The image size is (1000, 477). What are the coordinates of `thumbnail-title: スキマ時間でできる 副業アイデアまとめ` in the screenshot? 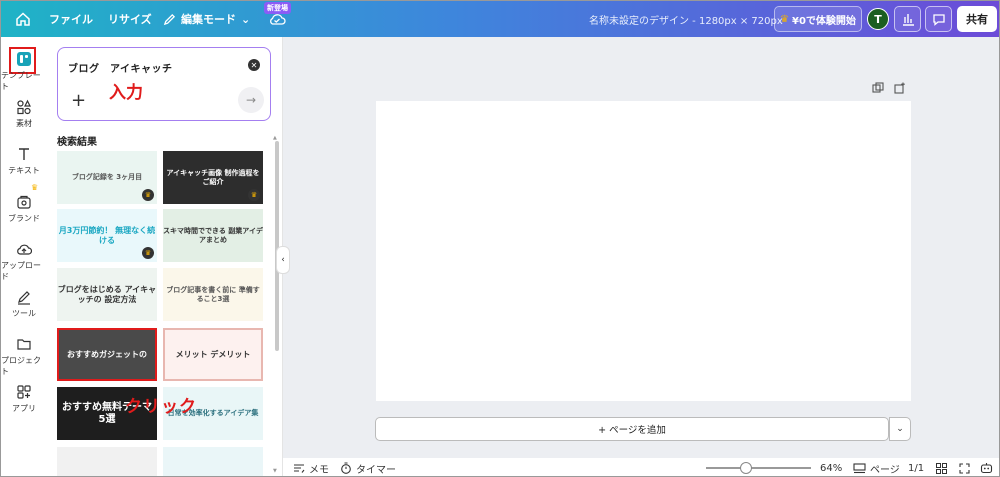 It's located at (213, 235).